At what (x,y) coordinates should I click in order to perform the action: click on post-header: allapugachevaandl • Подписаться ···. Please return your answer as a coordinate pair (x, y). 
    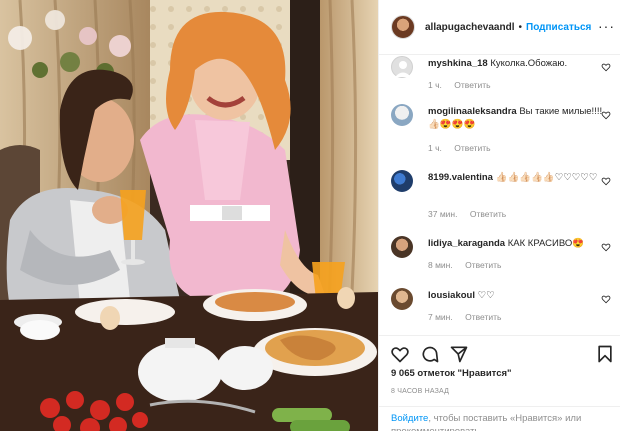
    Looking at the image, I should click on (499, 27).